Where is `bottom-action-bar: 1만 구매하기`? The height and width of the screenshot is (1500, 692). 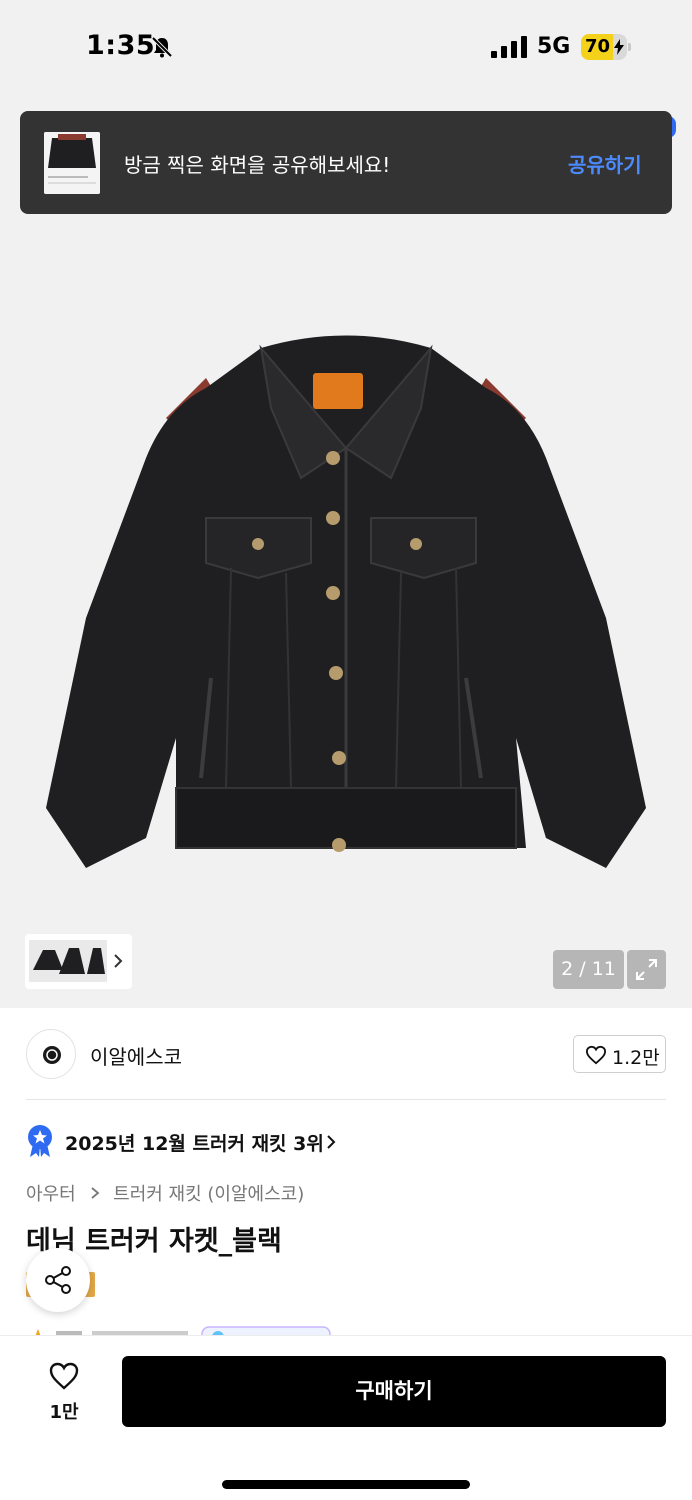 bottom-action-bar: 1만 구매하기 is located at coordinates (346, 1417).